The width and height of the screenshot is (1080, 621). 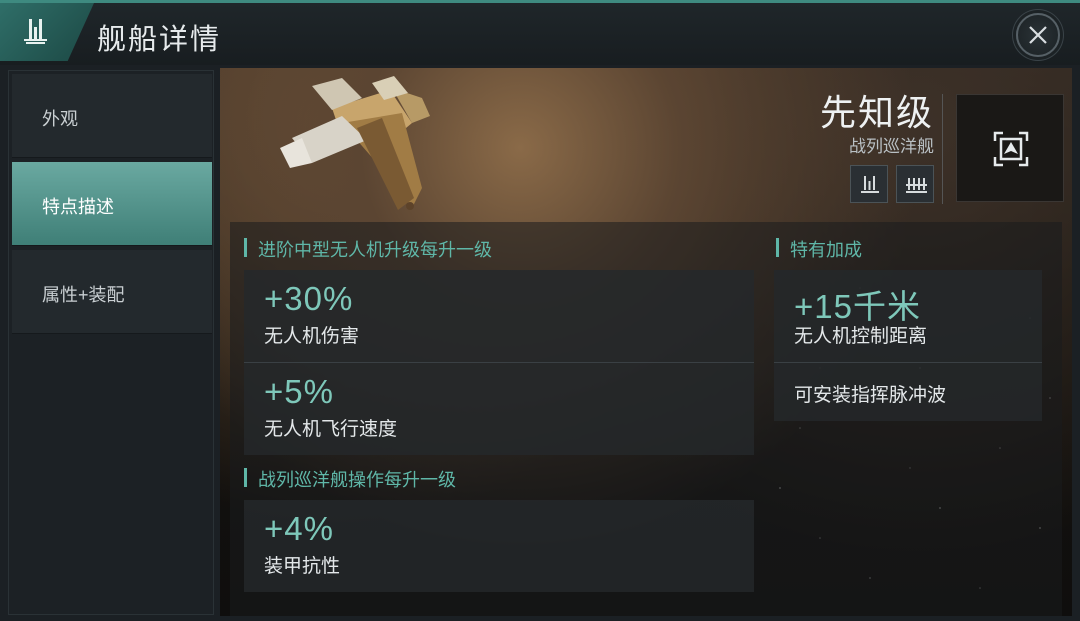 I want to click on trait-card: +15千米 无人机控制距离, so click(x=908, y=316).